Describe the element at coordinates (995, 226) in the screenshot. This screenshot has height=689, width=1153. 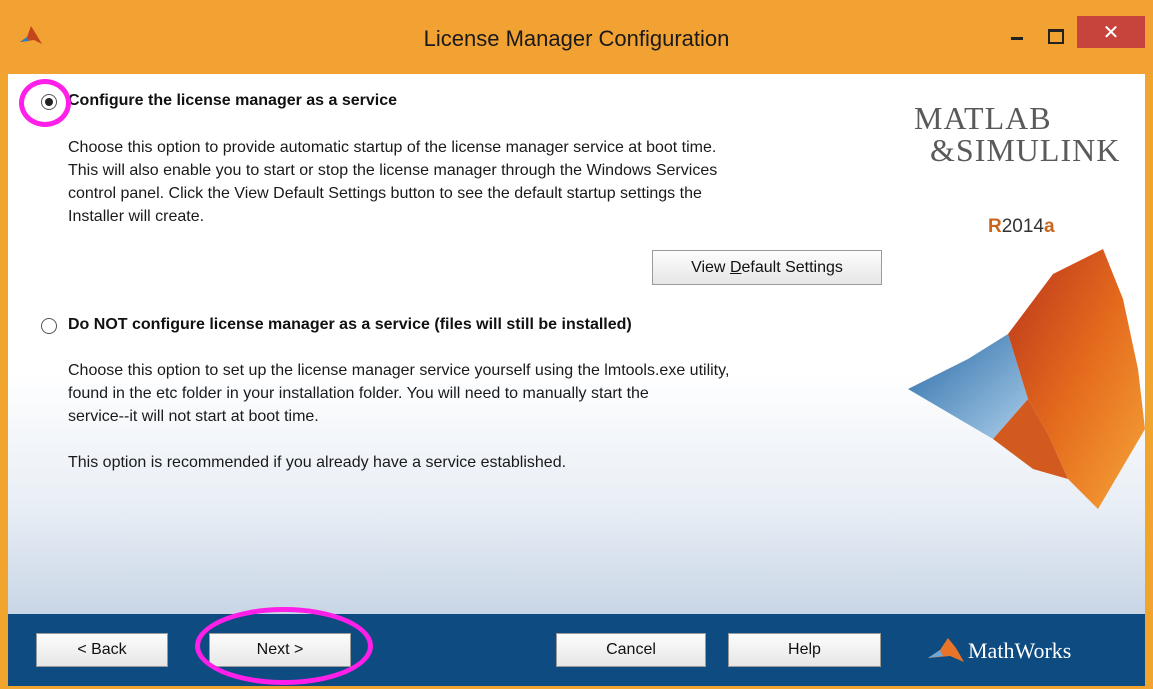
I see `release-r: R` at that location.